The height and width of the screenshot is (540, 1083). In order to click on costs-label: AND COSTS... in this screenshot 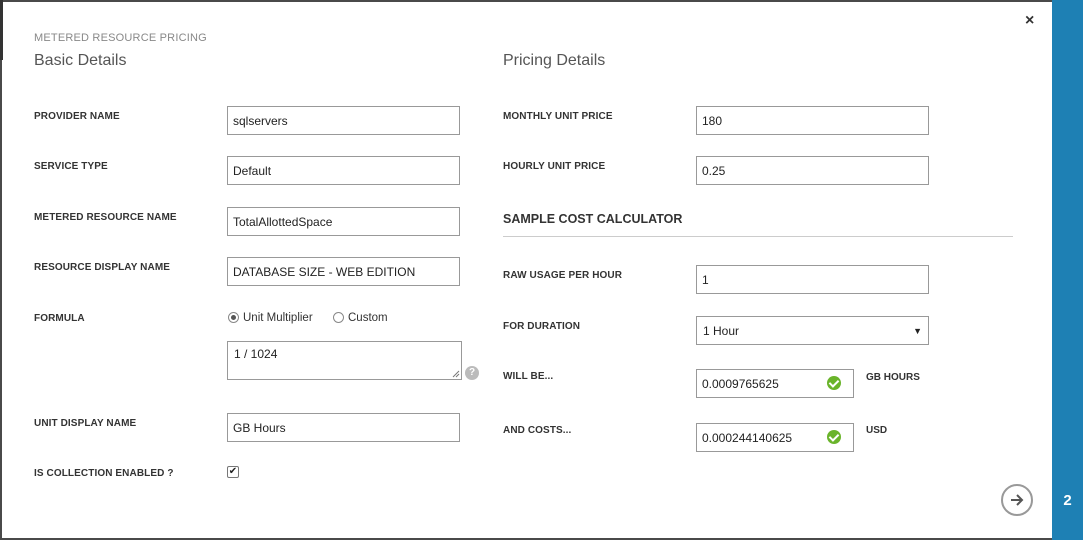, I will do `click(537, 430)`.